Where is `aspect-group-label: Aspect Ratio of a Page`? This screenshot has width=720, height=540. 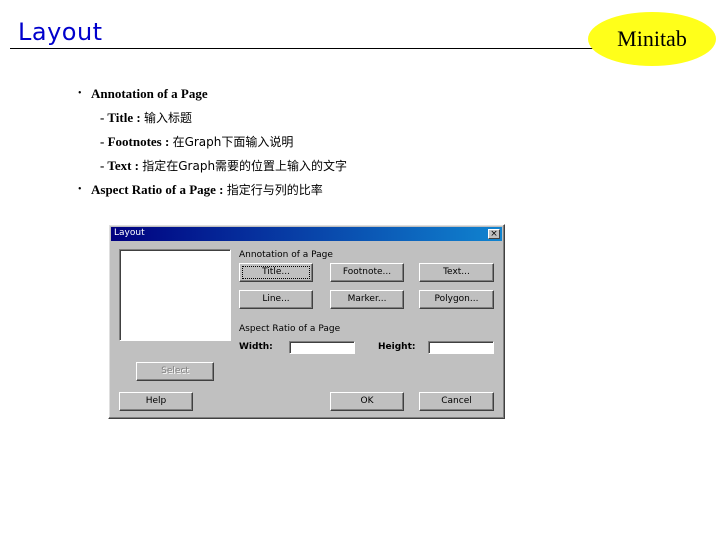
aspect-group-label: Aspect Ratio of a Page is located at coordinates (290, 329).